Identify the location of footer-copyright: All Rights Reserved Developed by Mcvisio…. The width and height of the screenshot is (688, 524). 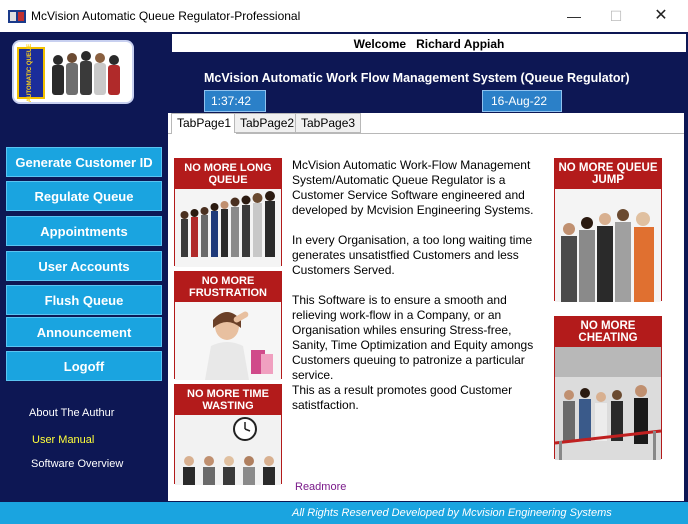
(452, 513).